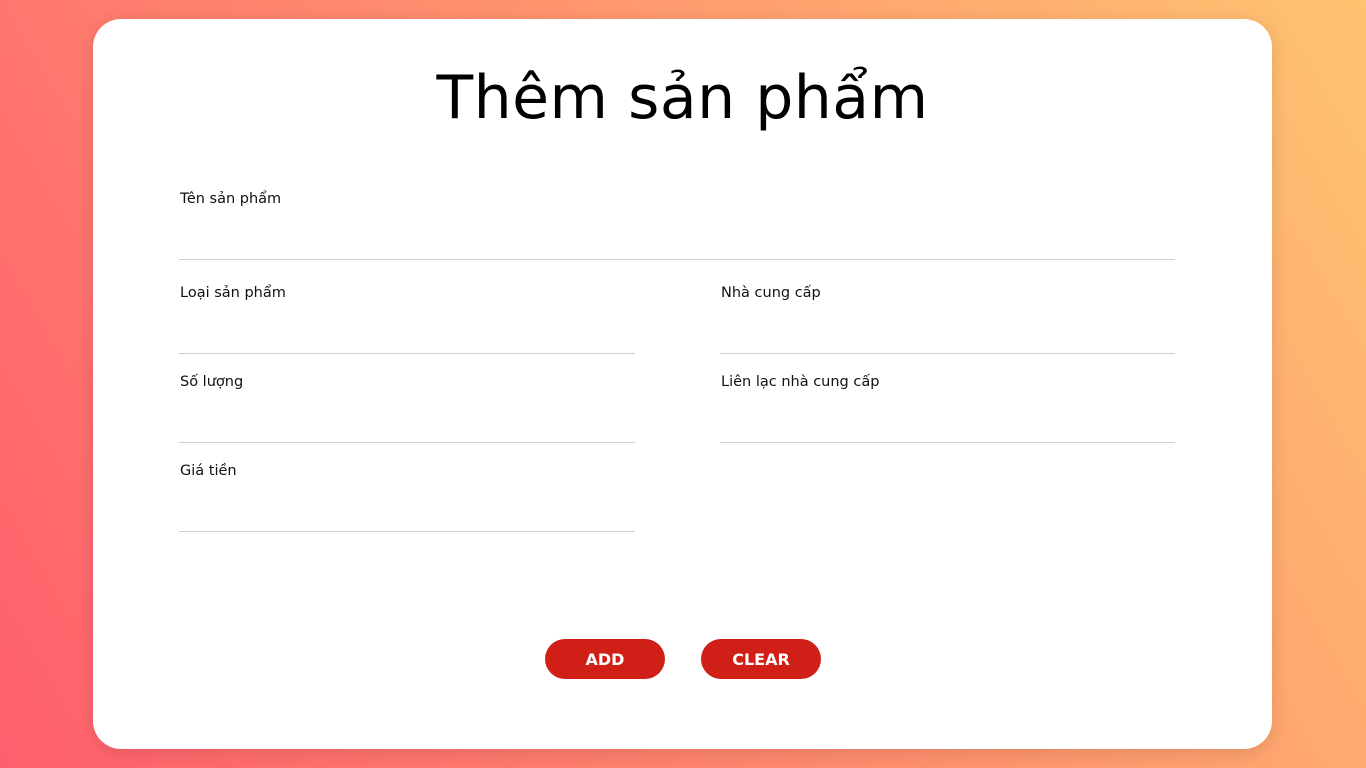  I want to click on clear-button: CLEAR, so click(761, 659).